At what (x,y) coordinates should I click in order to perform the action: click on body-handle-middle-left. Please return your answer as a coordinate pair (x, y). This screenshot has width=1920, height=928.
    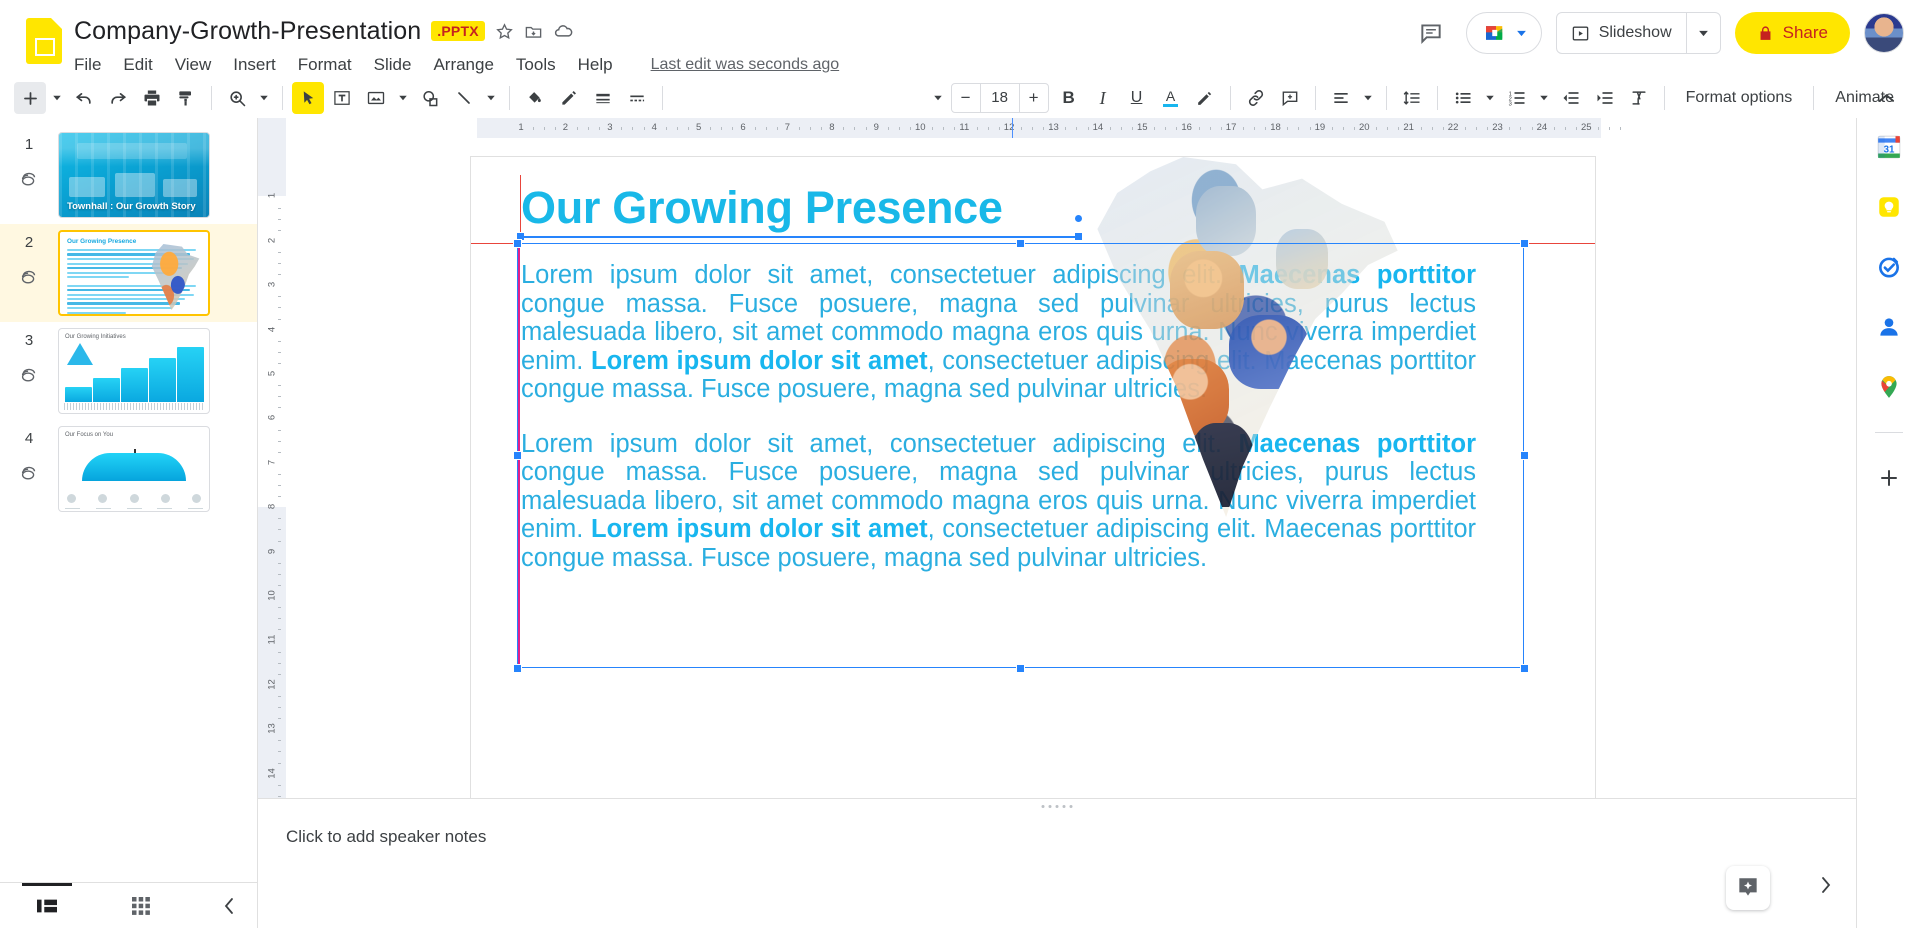
    Looking at the image, I should click on (517, 455).